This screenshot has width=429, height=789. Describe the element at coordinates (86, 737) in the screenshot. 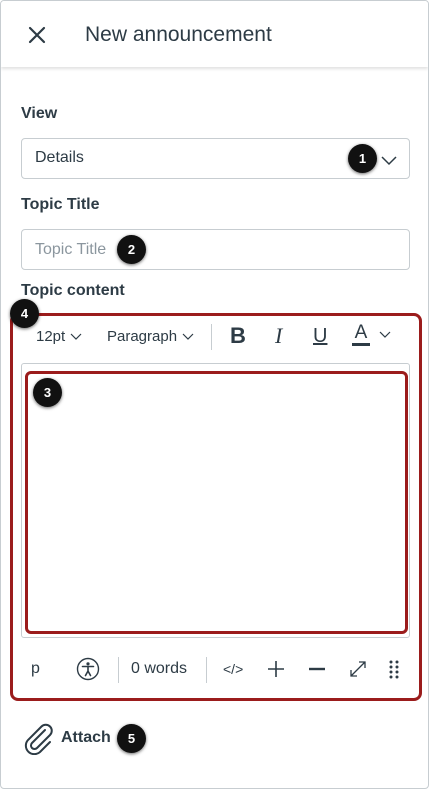

I see `attach-label: Attach` at that location.